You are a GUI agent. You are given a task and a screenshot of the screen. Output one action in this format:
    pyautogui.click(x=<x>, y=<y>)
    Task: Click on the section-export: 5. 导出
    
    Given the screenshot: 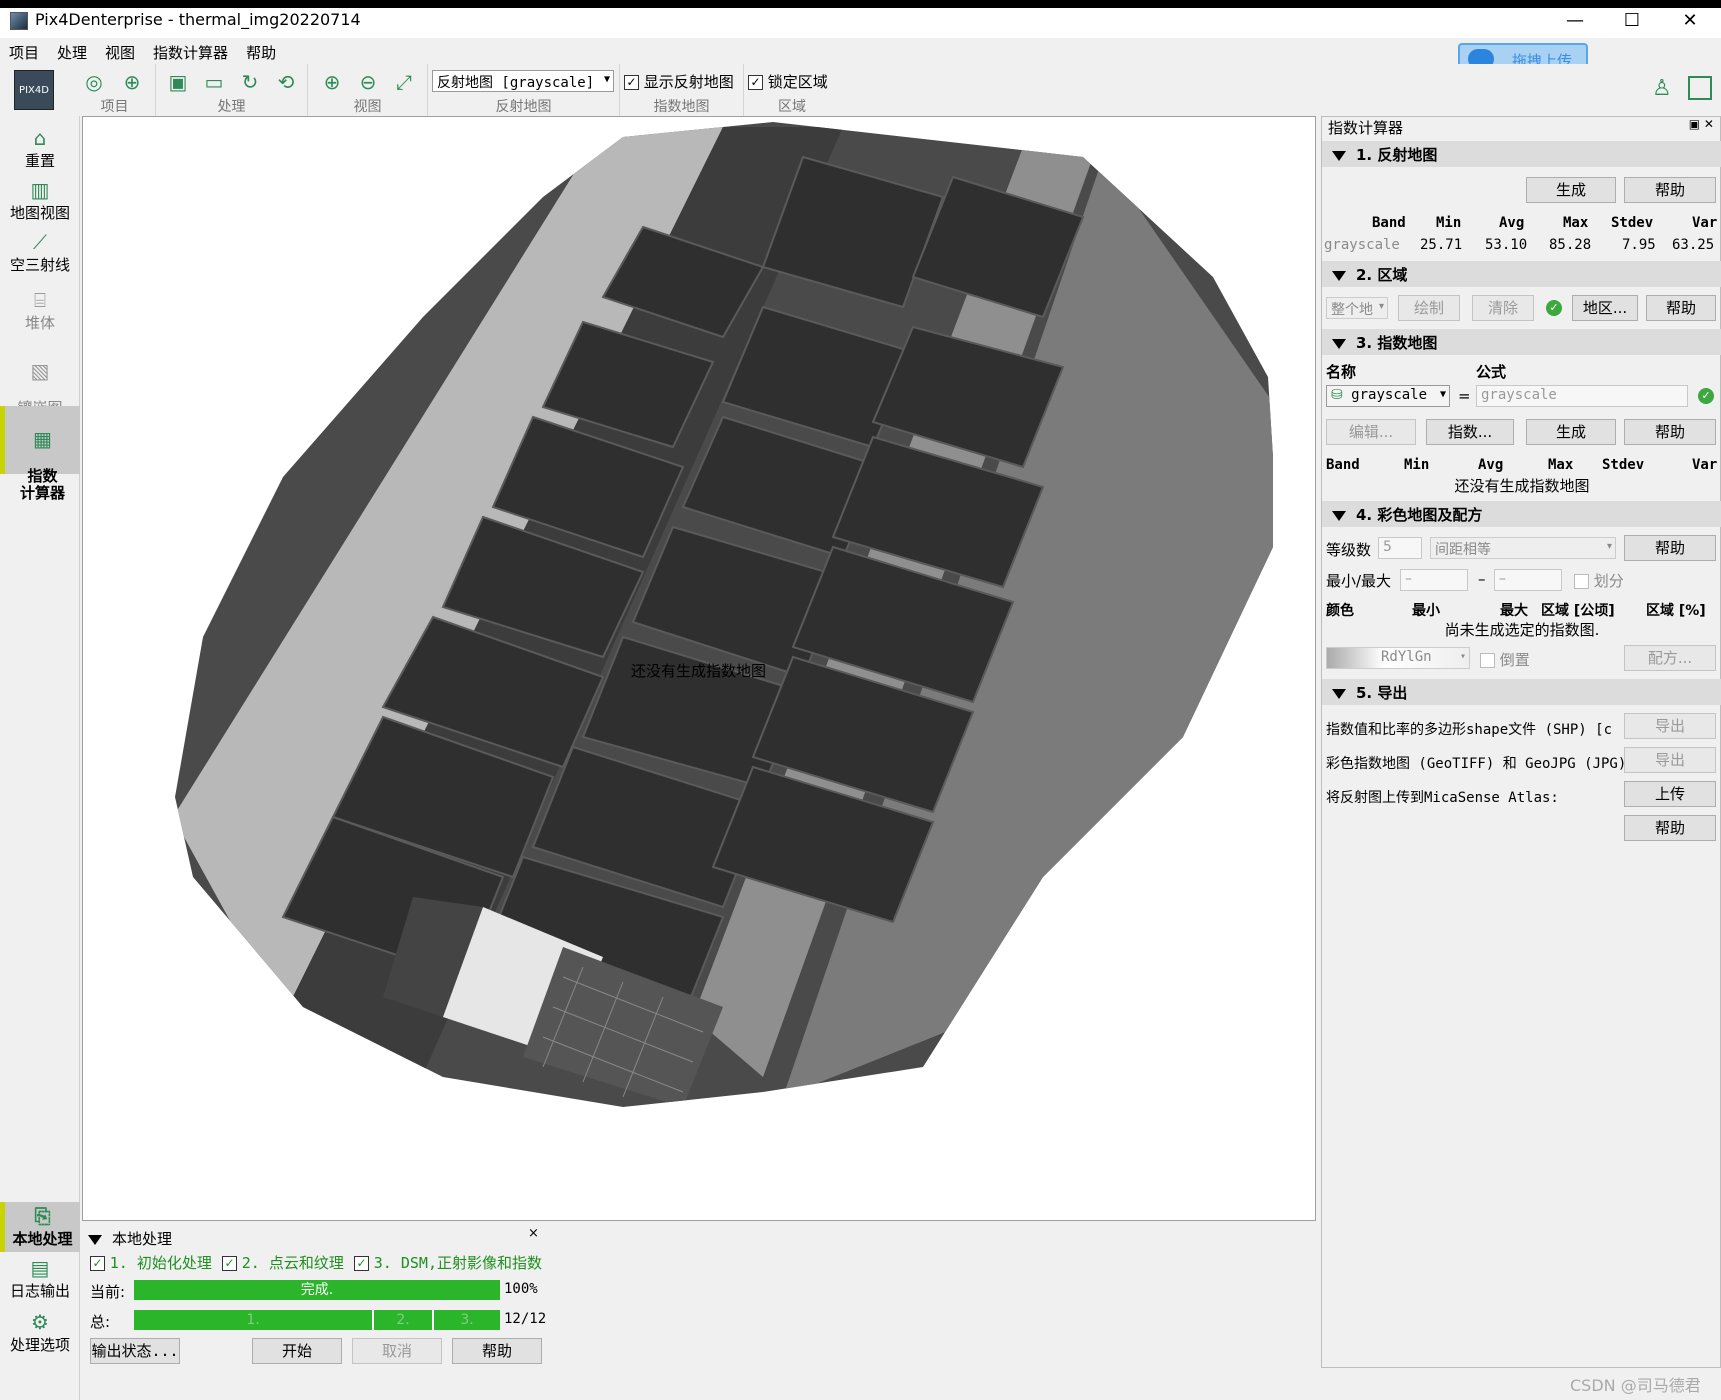 What is the action you would take?
    pyautogui.click(x=1521, y=692)
    